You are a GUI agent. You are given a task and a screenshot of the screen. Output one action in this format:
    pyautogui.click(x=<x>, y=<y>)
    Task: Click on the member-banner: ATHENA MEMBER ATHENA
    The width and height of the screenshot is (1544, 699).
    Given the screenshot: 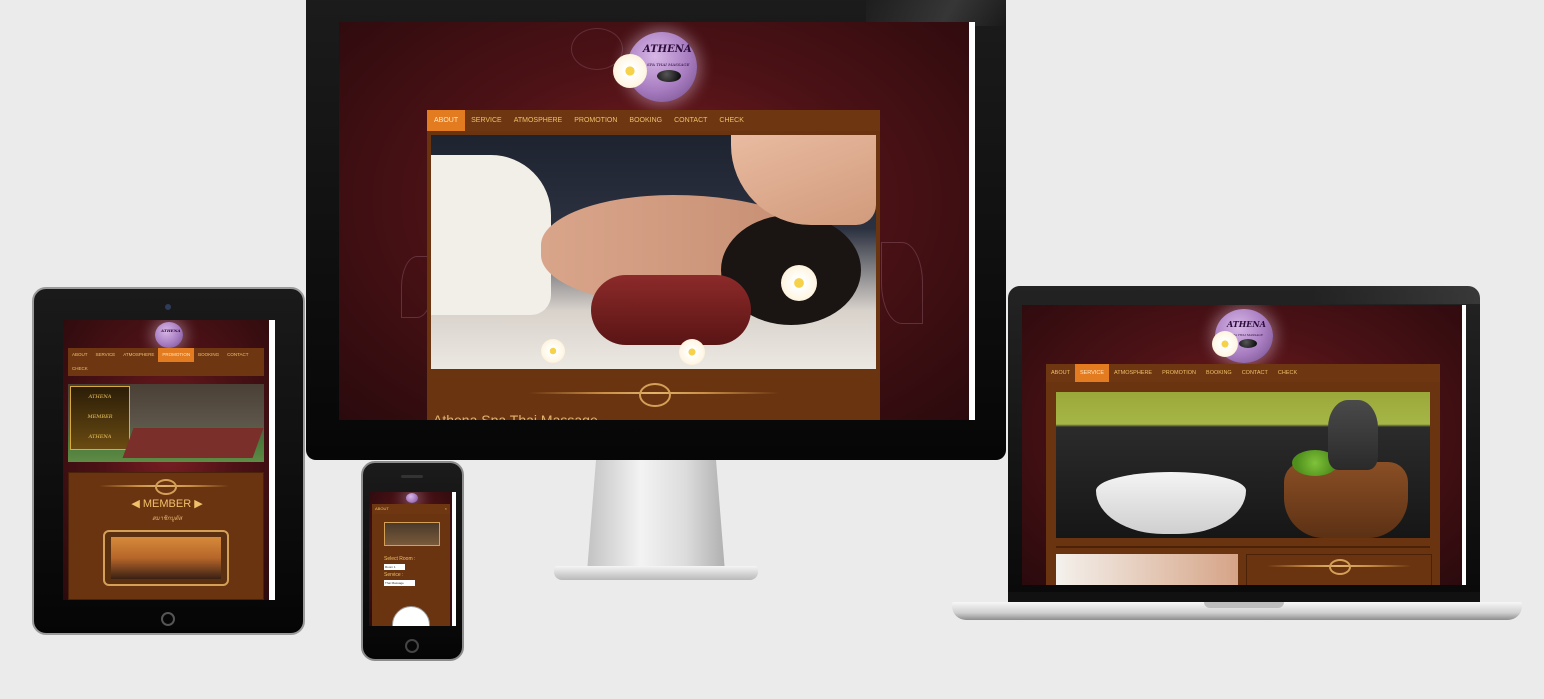 What is the action you would take?
    pyautogui.click(x=100, y=418)
    